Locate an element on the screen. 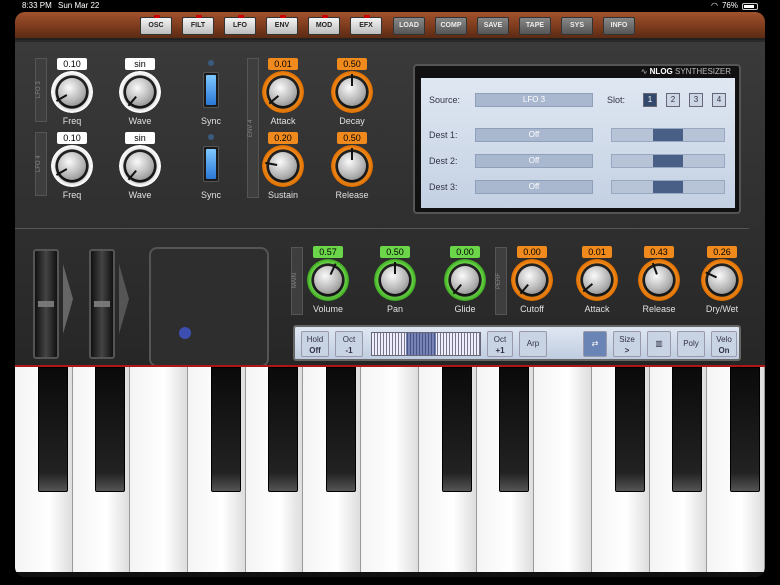  swap-icon: ⇄ is located at coordinates (595, 344).